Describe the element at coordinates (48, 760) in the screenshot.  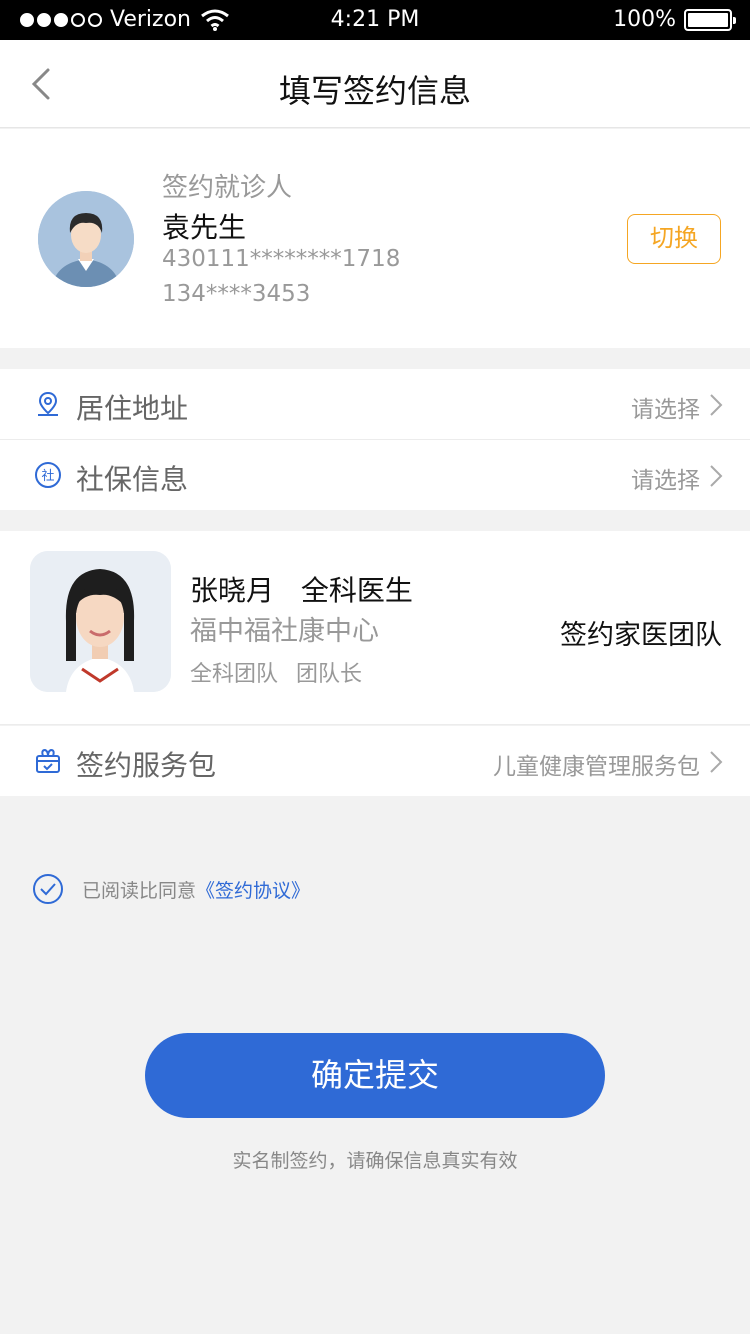
I see `gift-box-icon` at that location.